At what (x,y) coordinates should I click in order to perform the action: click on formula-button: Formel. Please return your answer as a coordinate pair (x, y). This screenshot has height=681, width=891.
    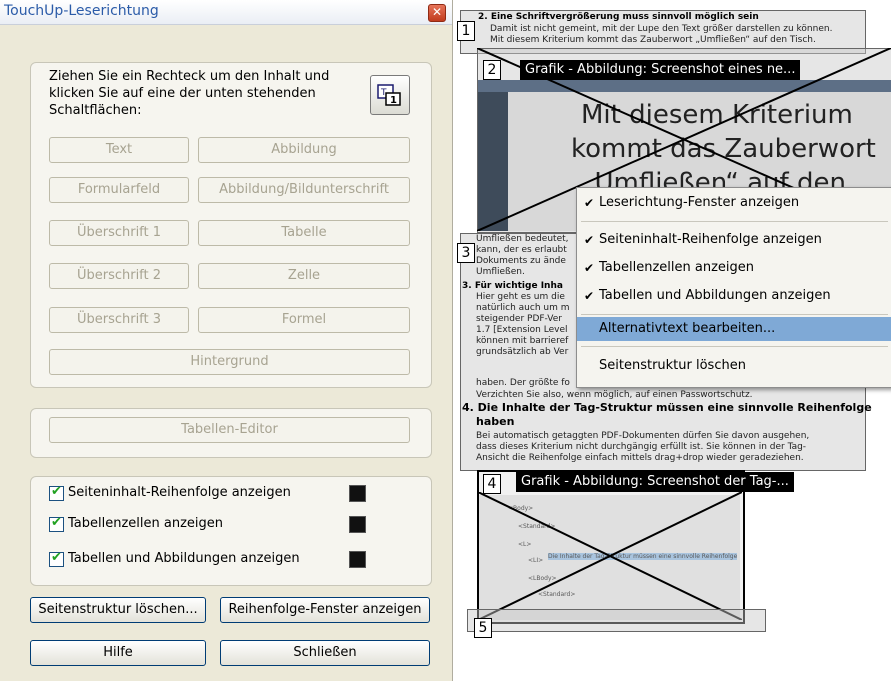
    Looking at the image, I should click on (304, 320).